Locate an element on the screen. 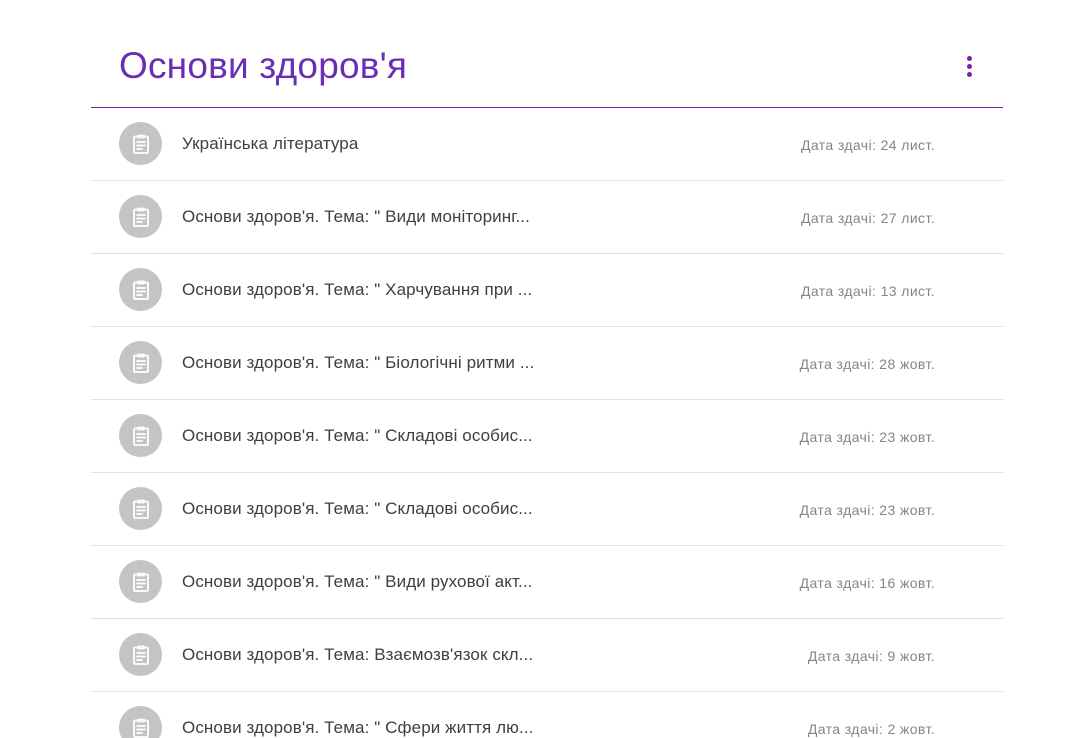 The image size is (1072, 738). assignment-due-date: Дата здачі: 9 жовт. is located at coordinates (871, 656).